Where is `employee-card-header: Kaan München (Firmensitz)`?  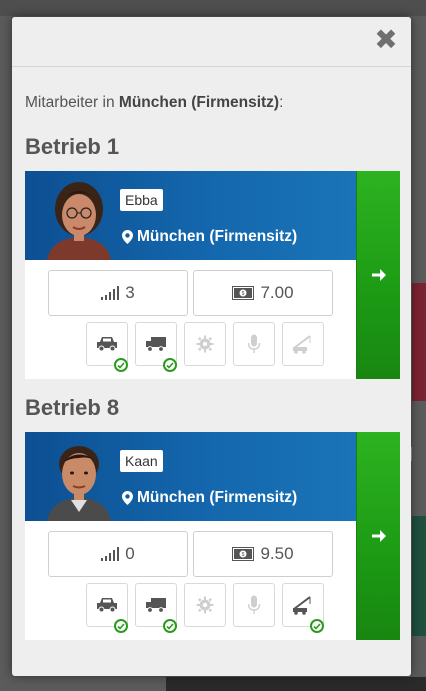
employee-card-header: Kaan München (Firmensitz) is located at coordinates (190, 476).